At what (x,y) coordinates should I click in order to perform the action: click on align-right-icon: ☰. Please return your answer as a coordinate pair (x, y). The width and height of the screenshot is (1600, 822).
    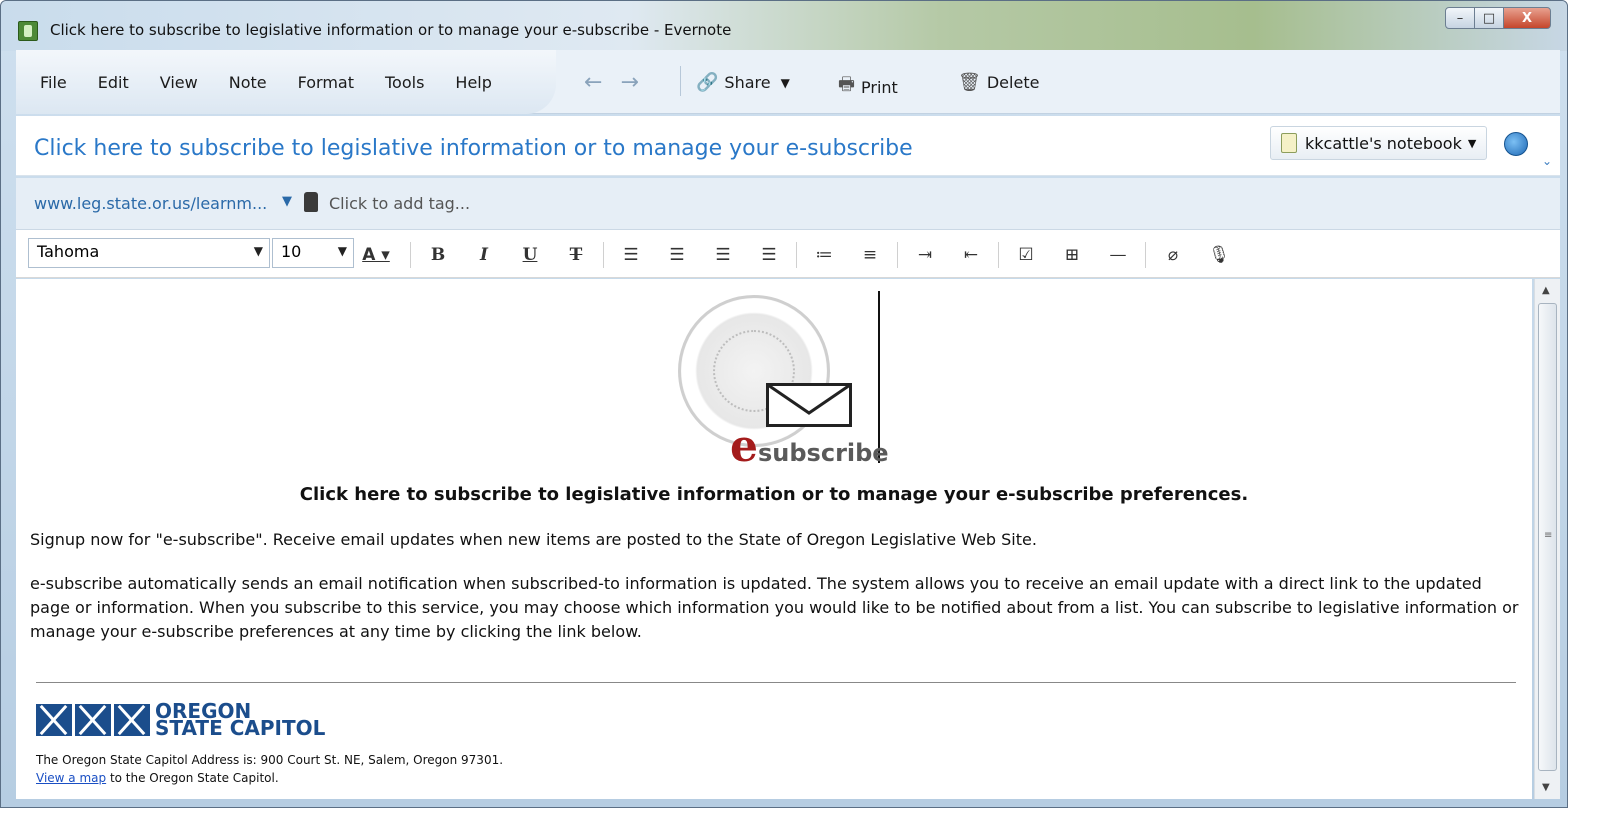
    Looking at the image, I should click on (723, 255).